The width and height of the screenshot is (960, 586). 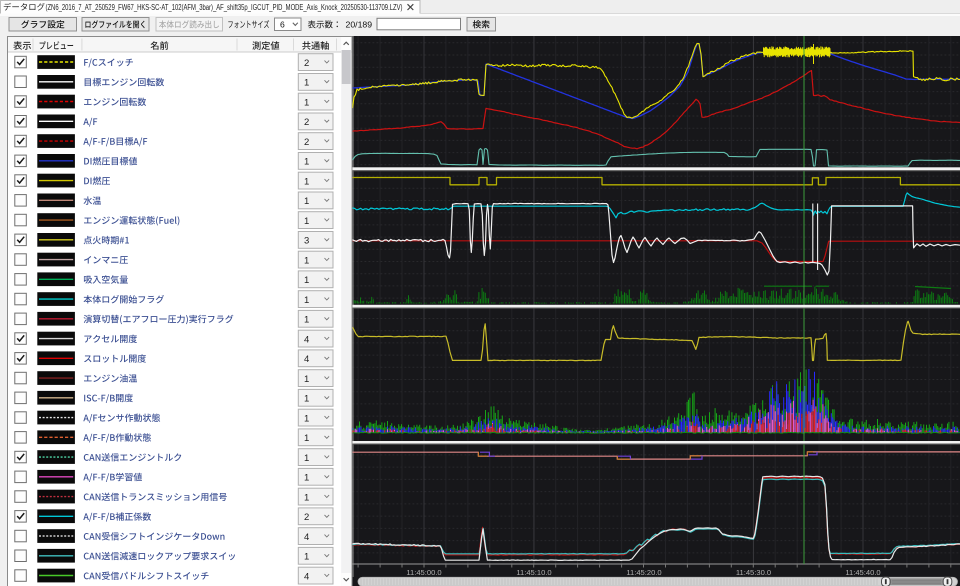 I want to click on svg-text: 20/189, so click(x=359, y=24).